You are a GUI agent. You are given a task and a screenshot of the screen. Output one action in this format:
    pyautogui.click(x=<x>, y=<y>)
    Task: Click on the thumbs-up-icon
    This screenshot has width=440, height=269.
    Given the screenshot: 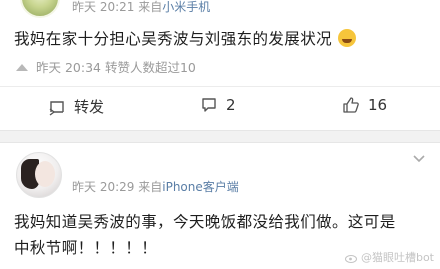 What is the action you would take?
    pyautogui.click(x=351, y=105)
    